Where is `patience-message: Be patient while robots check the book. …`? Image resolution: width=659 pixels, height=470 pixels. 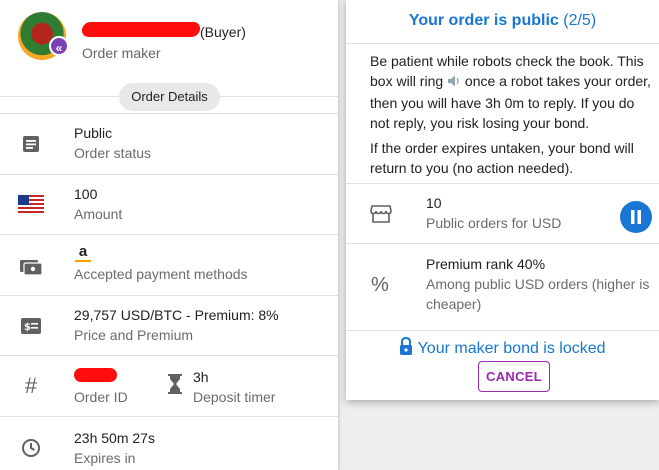
patience-message: Be patient while robots check the book. … is located at coordinates (512, 92).